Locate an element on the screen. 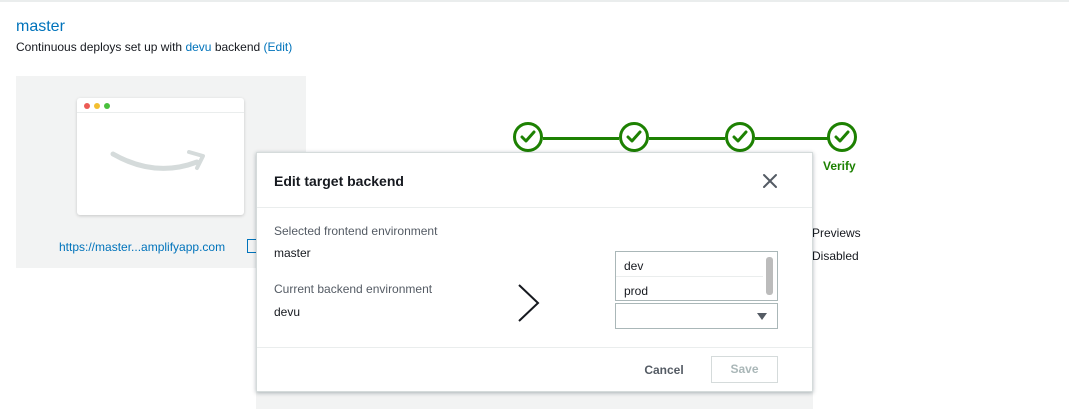 This screenshot has height=409, width=1069. backend-link: devu is located at coordinates (198, 47).